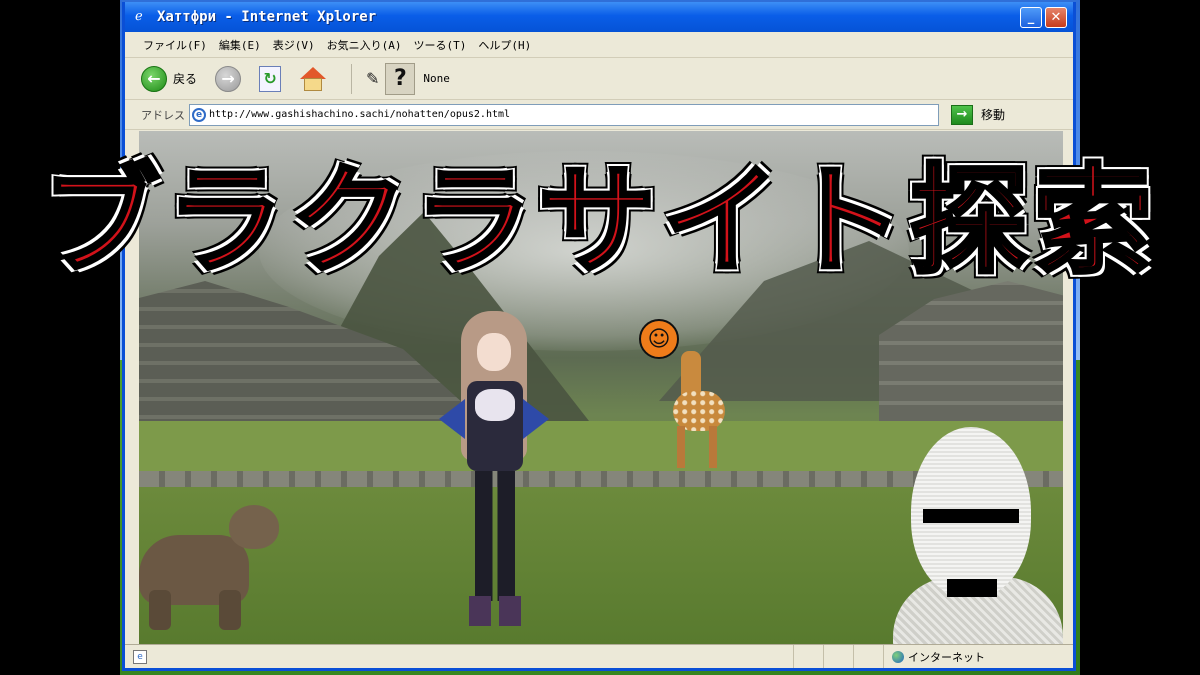 The width and height of the screenshot is (1200, 675). I want to click on mouth-censor-bar, so click(972, 588).